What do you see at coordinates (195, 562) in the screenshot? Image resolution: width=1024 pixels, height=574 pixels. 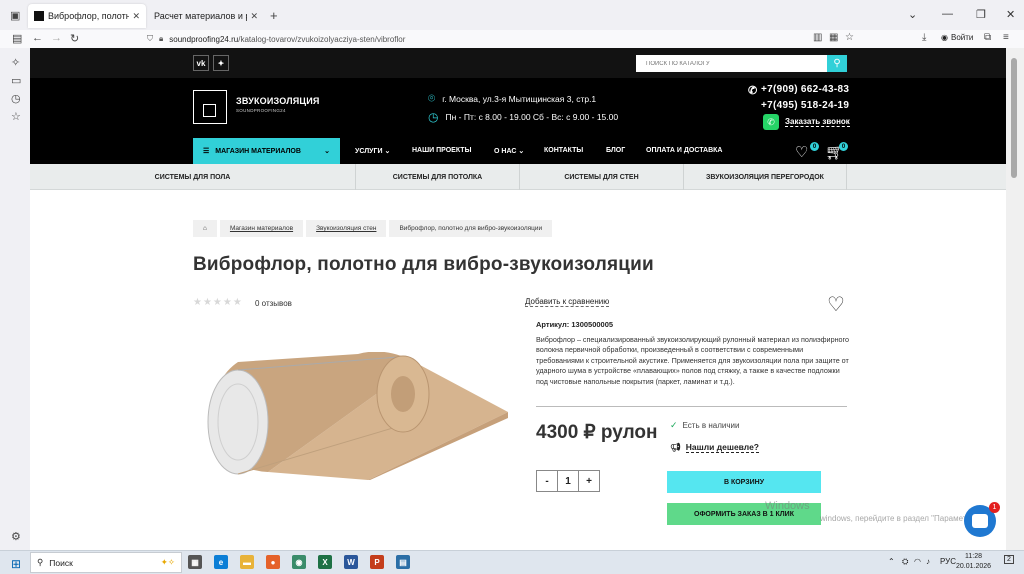 I see `task-view-icon: ▦` at bounding box center [195, 562].